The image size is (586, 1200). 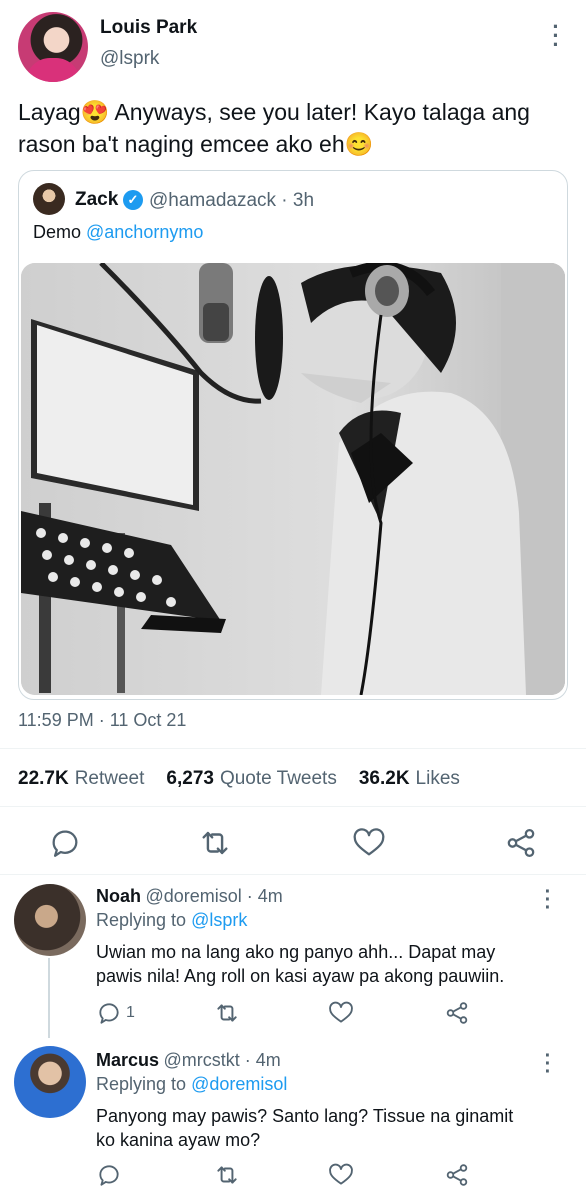 I want to click on replying-to: Replying to @doremisol, so click(x=191, y=1084).